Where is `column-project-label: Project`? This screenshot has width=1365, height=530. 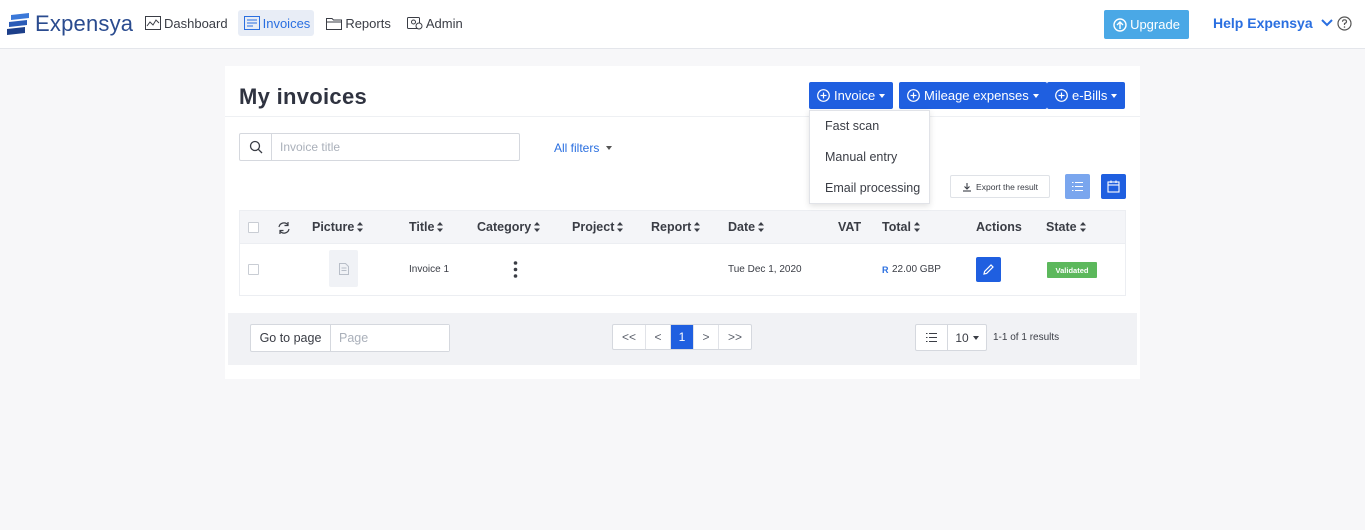
column-project-label: Project is located at coordinates (593, 227).